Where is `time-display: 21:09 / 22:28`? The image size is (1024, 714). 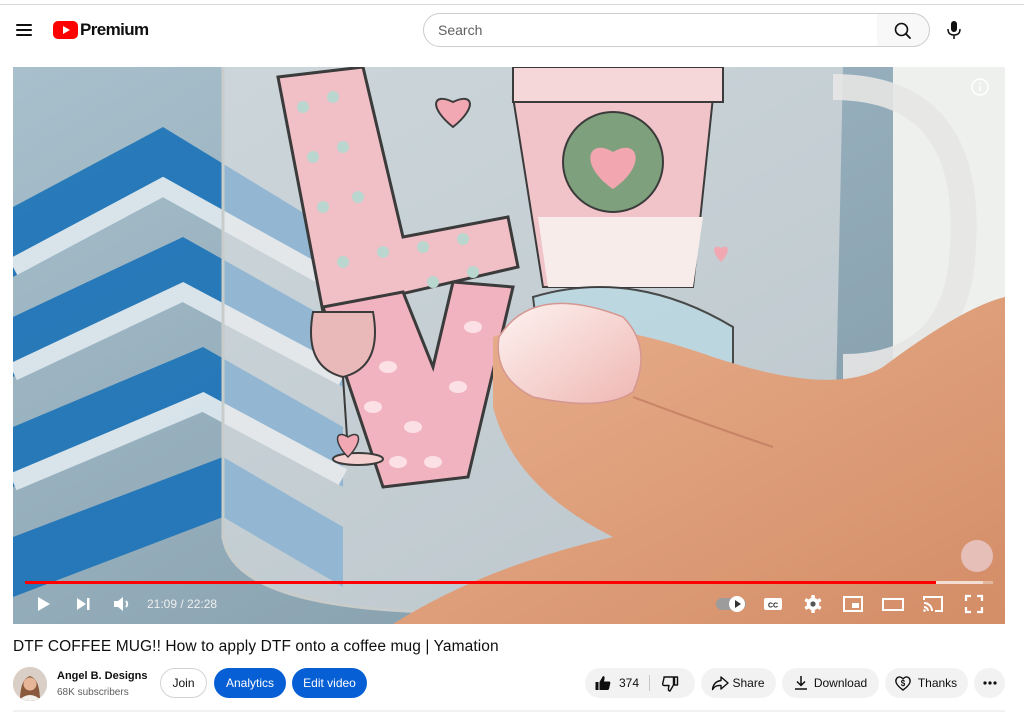 time-display: 21:09 / 22:28 is located at coordinates (182, 604).